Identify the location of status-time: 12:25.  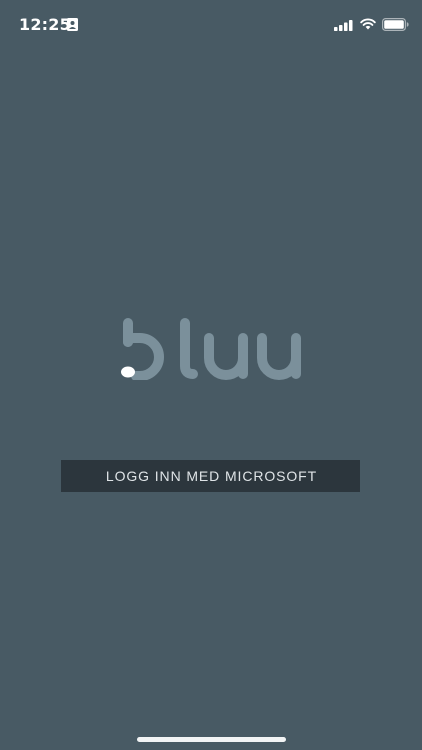
(45, 24).